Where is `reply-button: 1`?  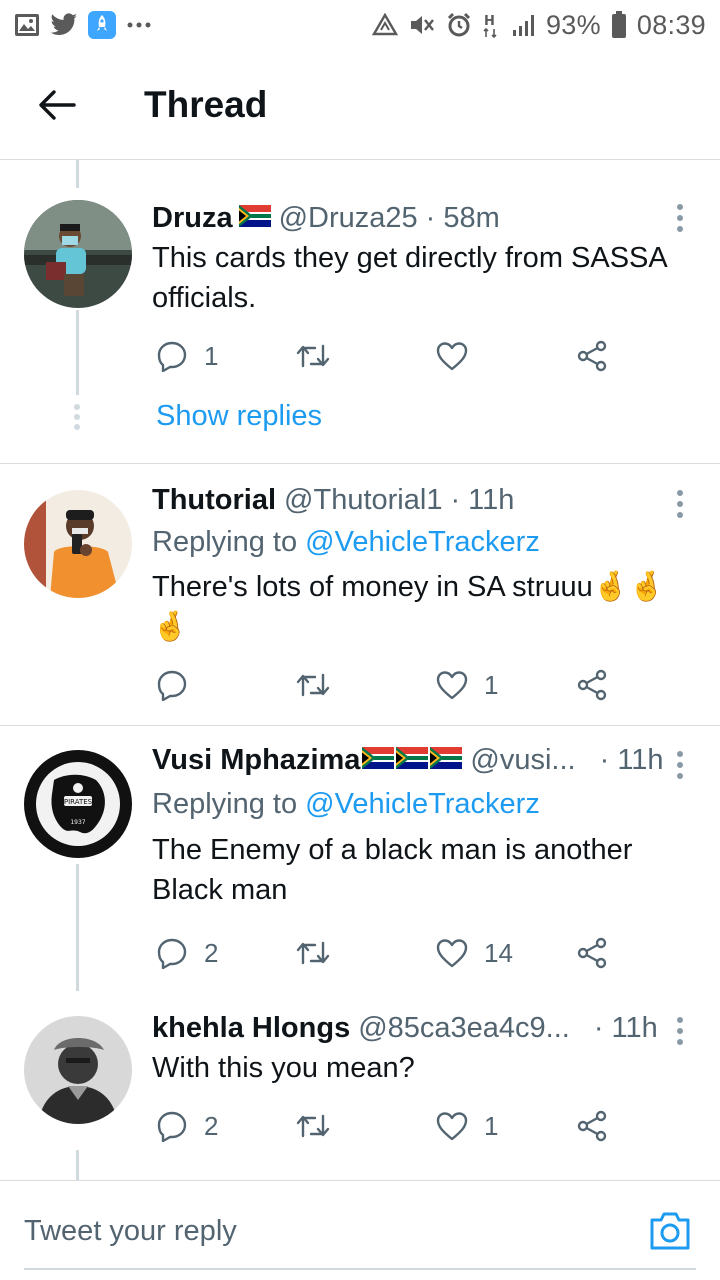
reply-button: 1 is located at coordinates (187, 356).